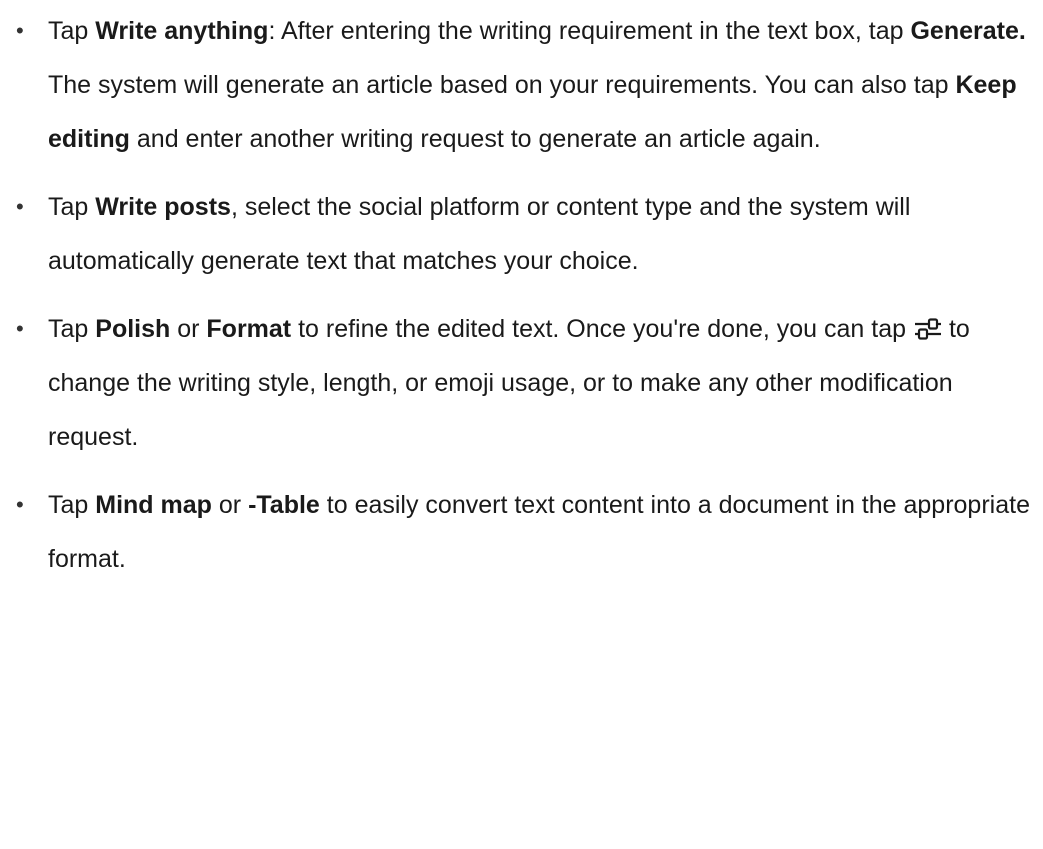 Image resolution: width=1043 pixels, height=849 pixels. What do you see at coordinates (163, 207) in the screenshot?
I see `bold-term-write-posts: Write posts` at bounding box center [163, 207].